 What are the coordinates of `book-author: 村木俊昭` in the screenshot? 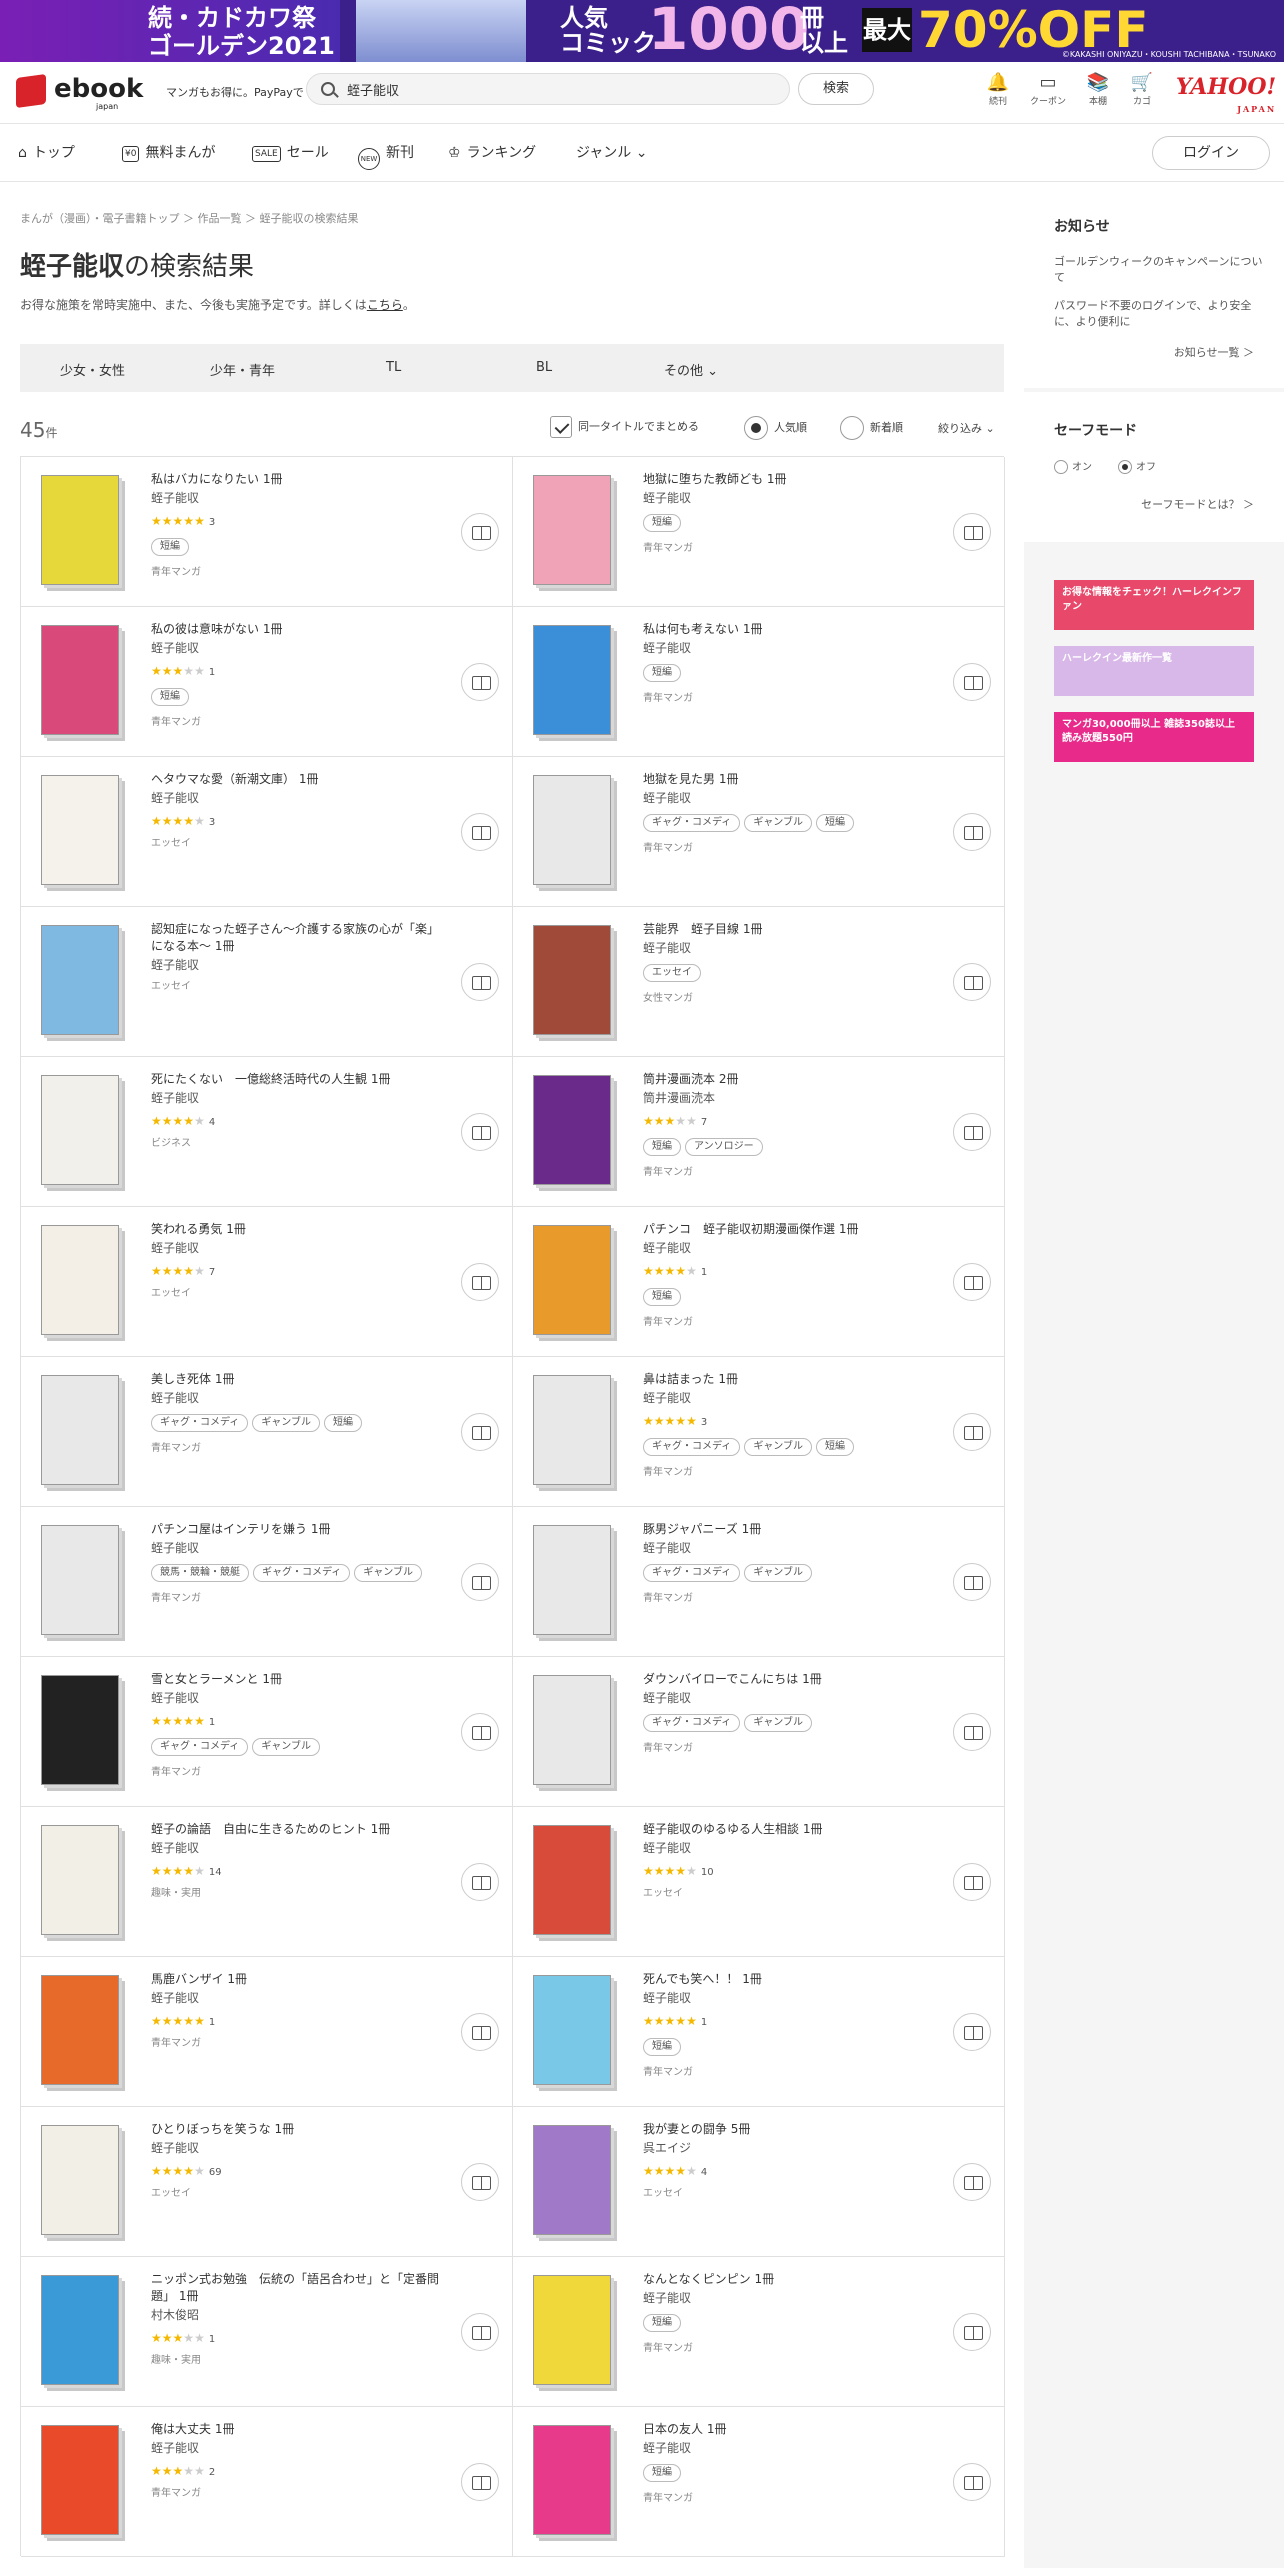 It's located at (296, 2315).